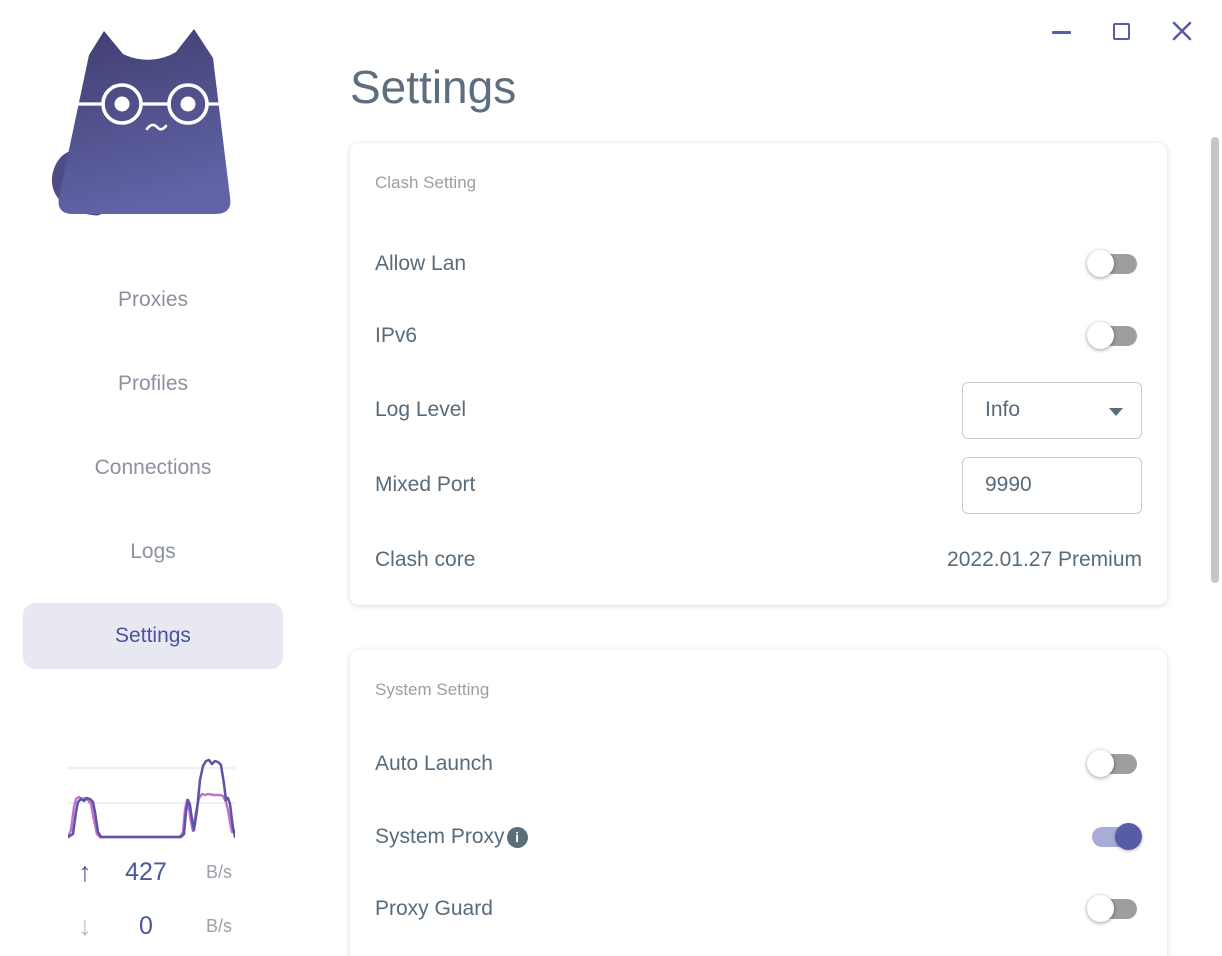 This screenshot has width=1222, height=956. I want to click on clash-cat-logo, so click(141, 122).